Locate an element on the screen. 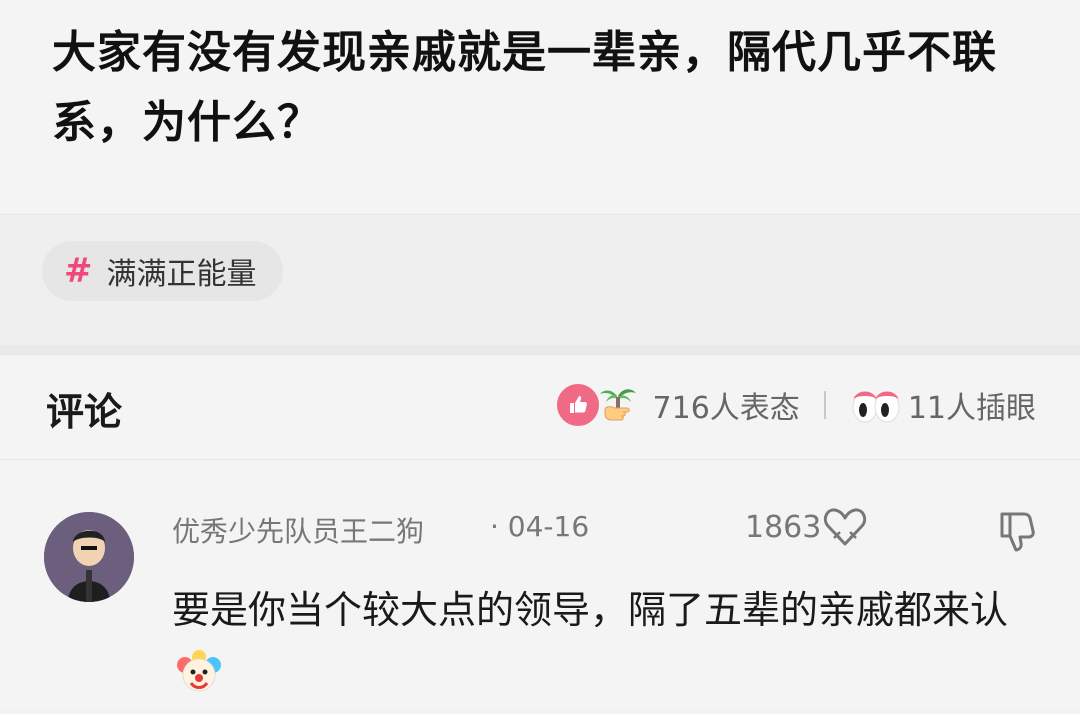 The height and width of the screenshot is (714, 1080). avatar is located at coordinates (89, 557).